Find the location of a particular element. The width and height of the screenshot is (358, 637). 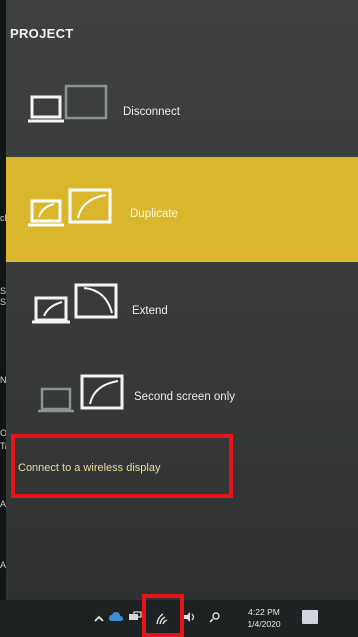

option-second-screen-only: Second screen only is located at coordinates (182, 395).